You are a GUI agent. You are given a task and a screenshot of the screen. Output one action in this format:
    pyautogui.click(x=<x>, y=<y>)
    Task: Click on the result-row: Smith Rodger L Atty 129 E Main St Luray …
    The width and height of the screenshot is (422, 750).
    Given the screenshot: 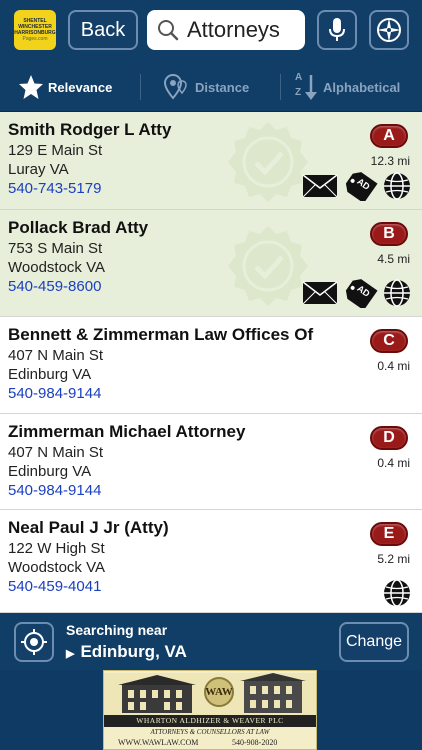 What is the action you would take?
    pyautogui.click(x=211, y=161)
    